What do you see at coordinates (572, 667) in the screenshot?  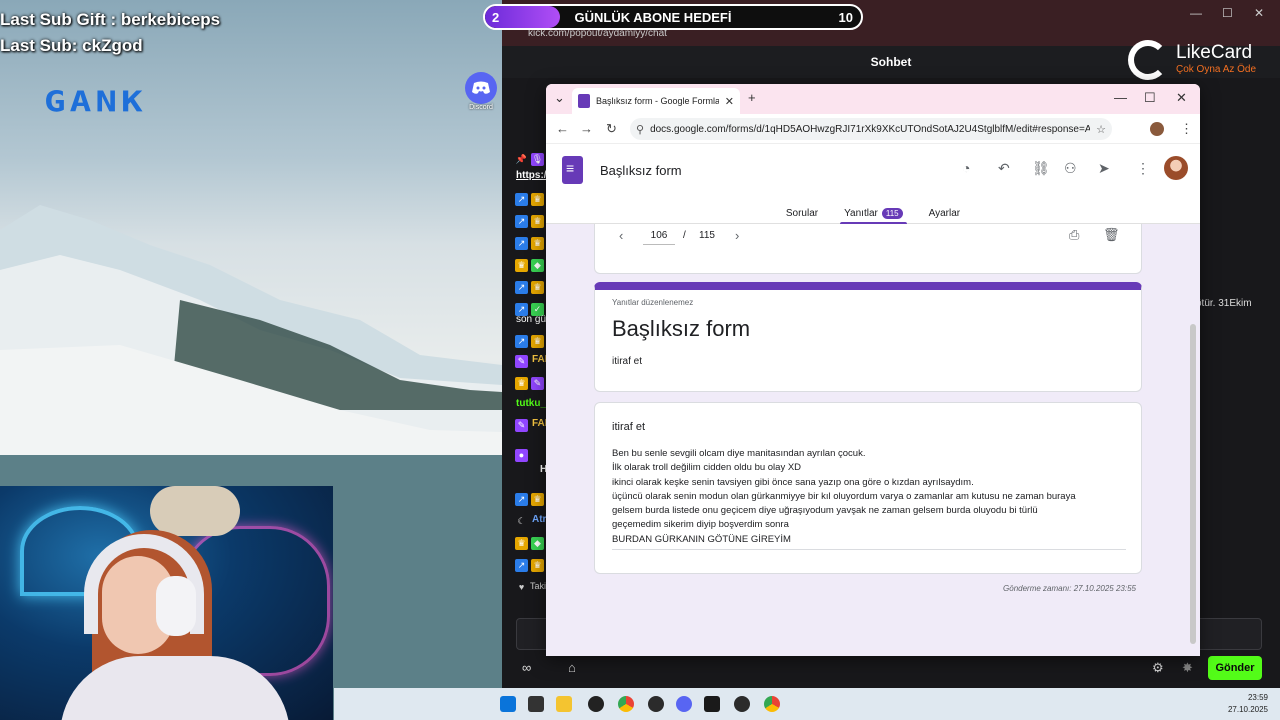 I see `store-icon: ⌂` at bounding box center [572, 667].